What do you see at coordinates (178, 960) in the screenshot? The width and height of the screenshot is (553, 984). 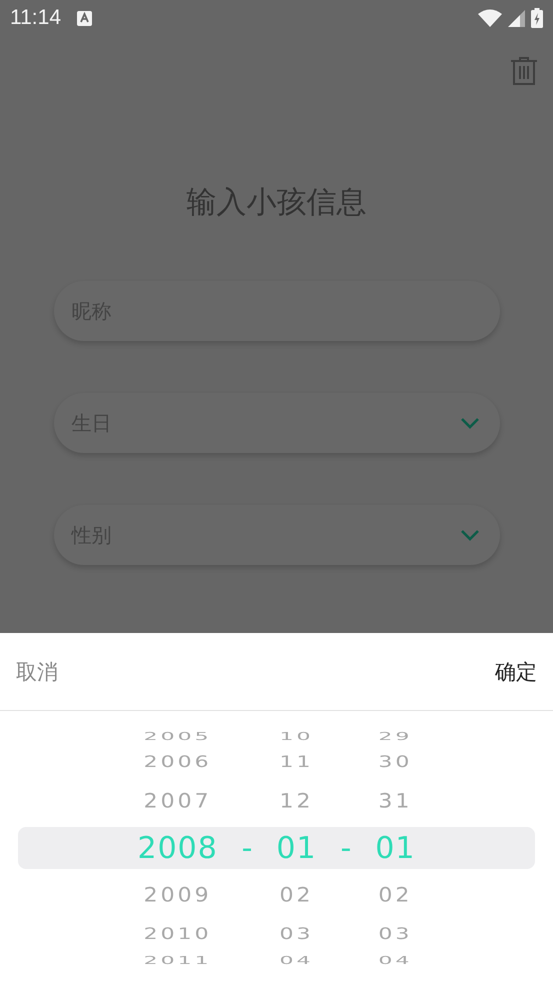 I see `picker-item: 2011` at bounding box center [178, 960].